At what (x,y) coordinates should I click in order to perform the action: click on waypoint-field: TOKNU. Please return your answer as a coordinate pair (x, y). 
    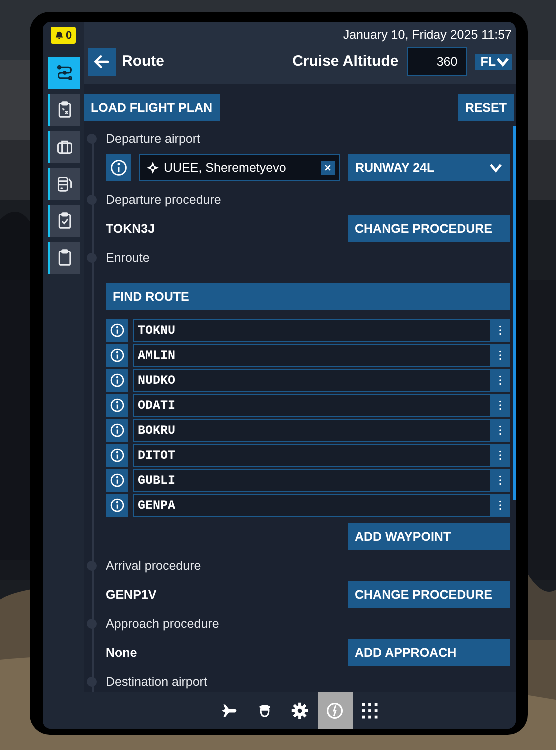
    Looking at the image, I should click on (312, 330).